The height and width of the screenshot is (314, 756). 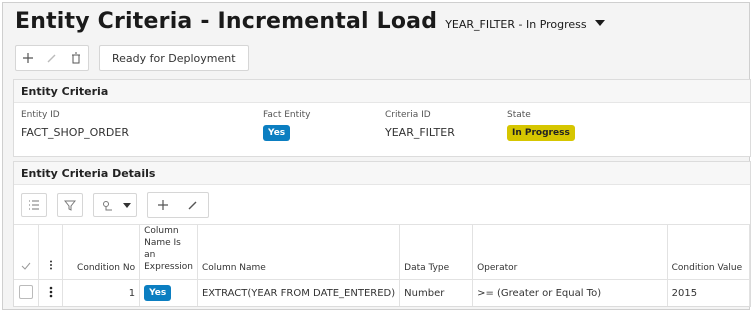 I want to click on criteria-id-field: Criteria ID YEAR_FILTER, so click(x=420, y=124).